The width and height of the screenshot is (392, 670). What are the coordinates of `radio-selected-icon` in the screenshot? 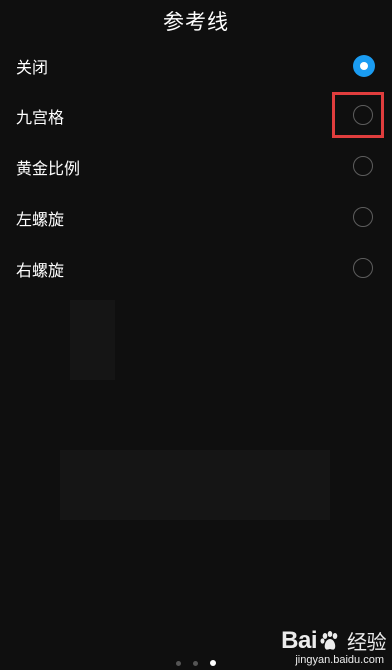 It's located at (364, 66).